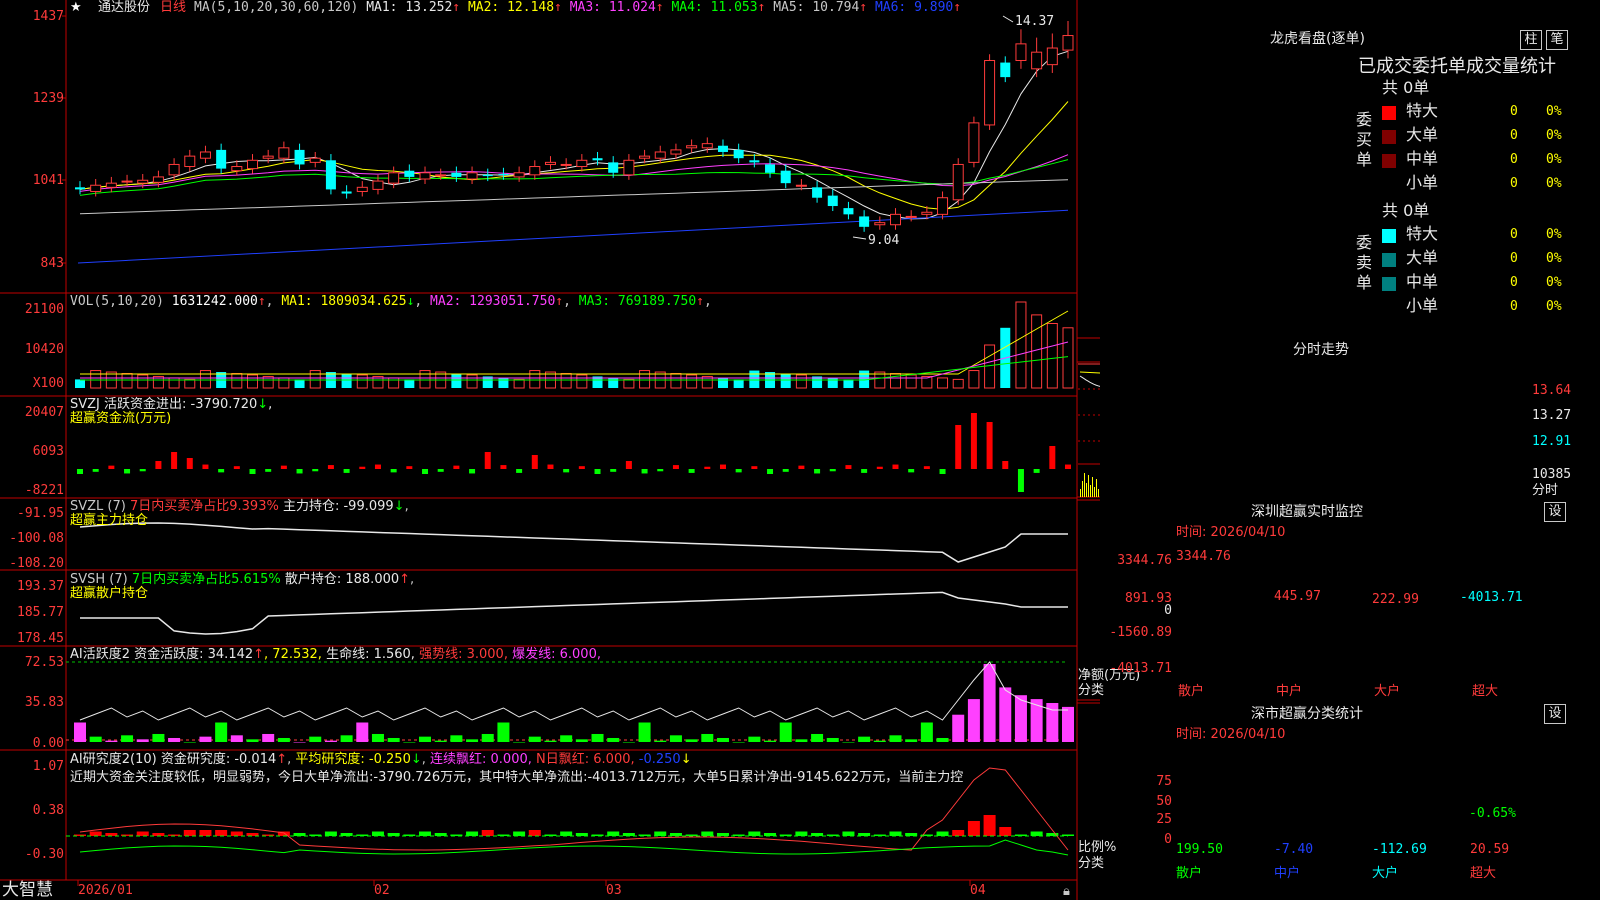 Image resolution: width=1600 pixels, height=900 pixels. What do you see at coordinates (1557, 40) in the screenshot?
I see `tick-mode-button: 笔` at bounding box center [1557, 40].